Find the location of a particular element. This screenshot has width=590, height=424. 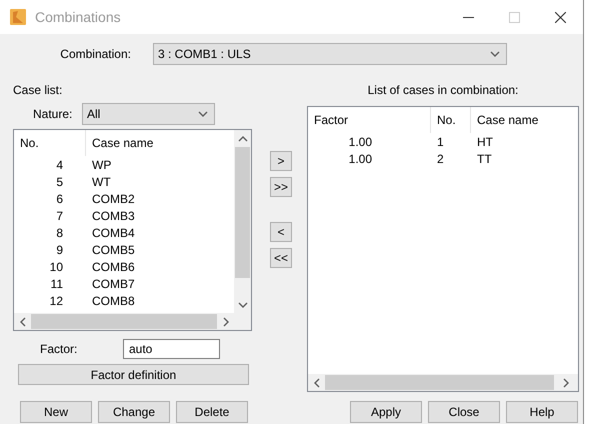

table-cell: 10 is located at coordinates (56, 267).